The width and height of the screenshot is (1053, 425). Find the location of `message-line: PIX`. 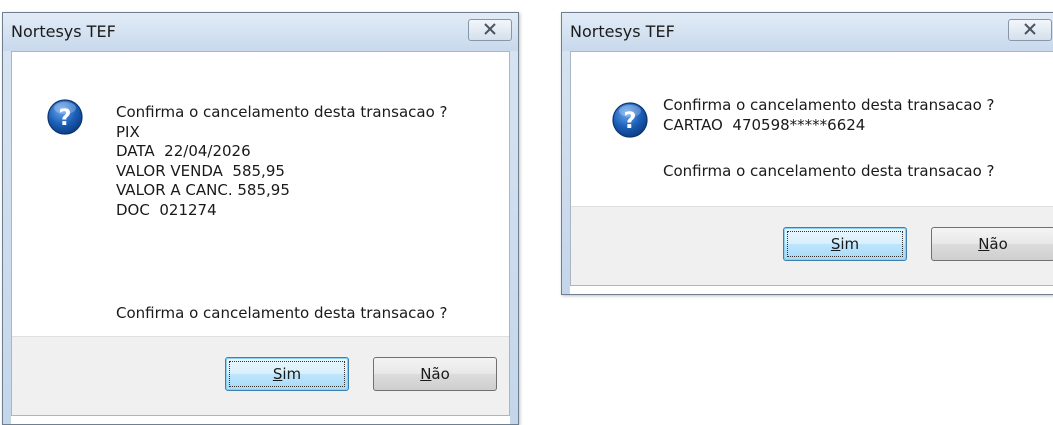

message-line: PIX is located at coordinates (128, 131).